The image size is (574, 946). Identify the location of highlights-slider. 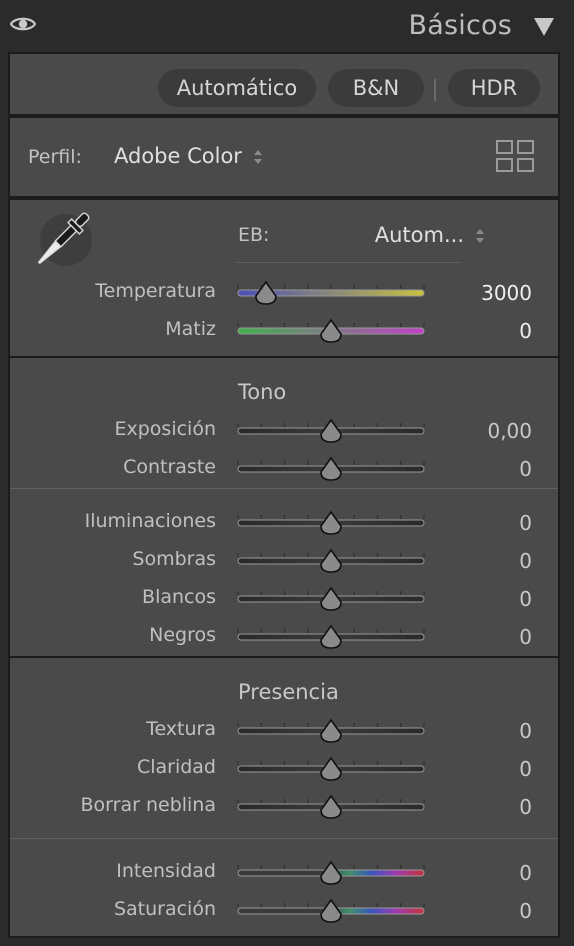
(331, 523).